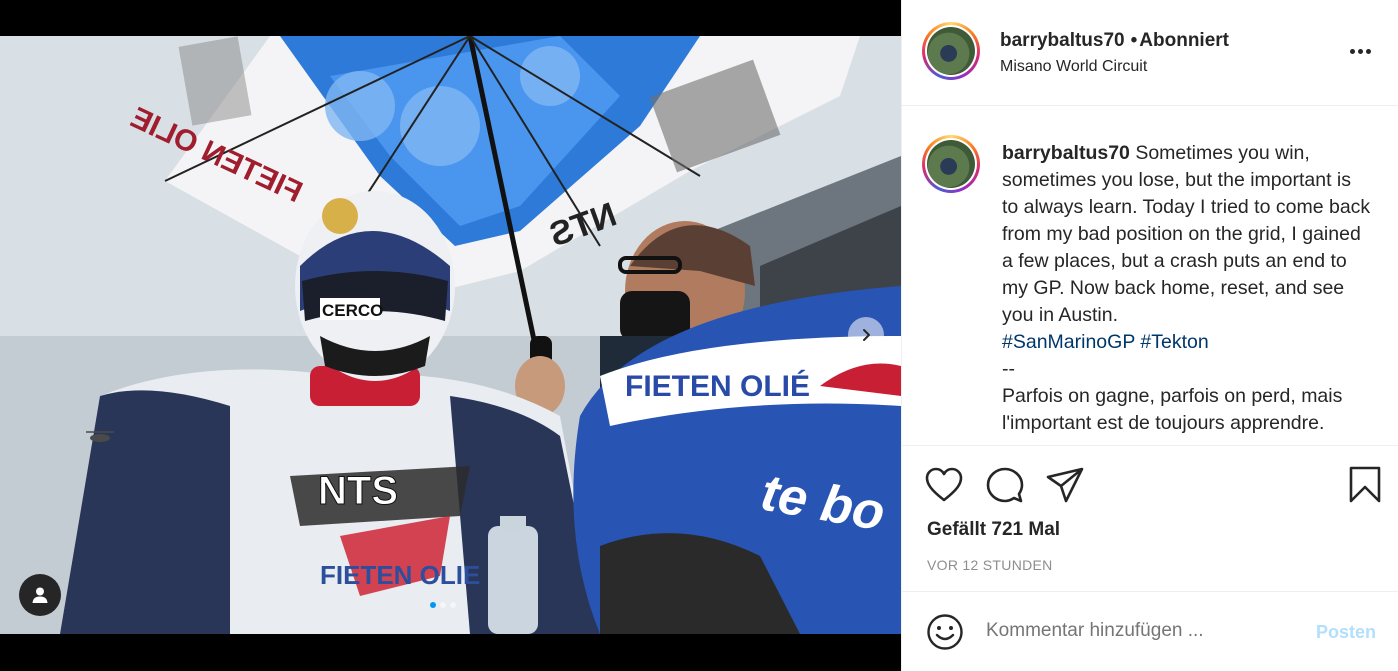 Image resolution: width=1398 pixels, height=671 pixels. What do you see at coordinates (1365, 485) in the screenshot?
I see `bookmark-icon` at bounding box center [1365, 485].